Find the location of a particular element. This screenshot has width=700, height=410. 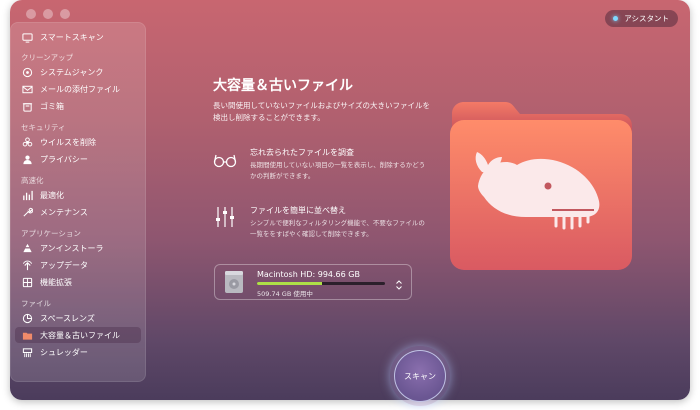

window-controls is located at coordinates (48, 14).